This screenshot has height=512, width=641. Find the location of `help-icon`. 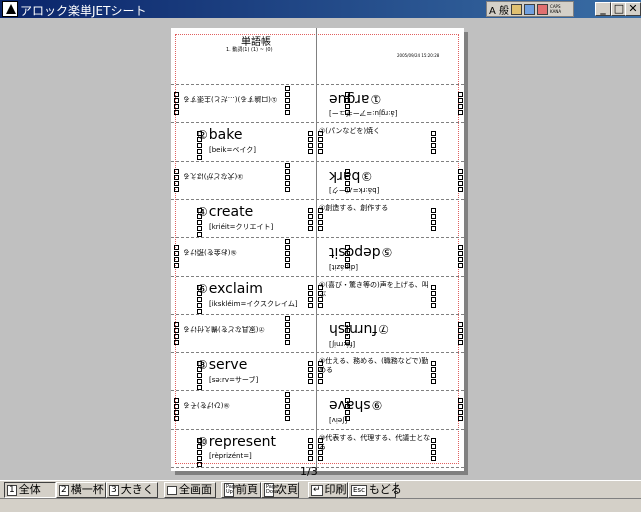

help-icon is located at coordinates (543, 9).